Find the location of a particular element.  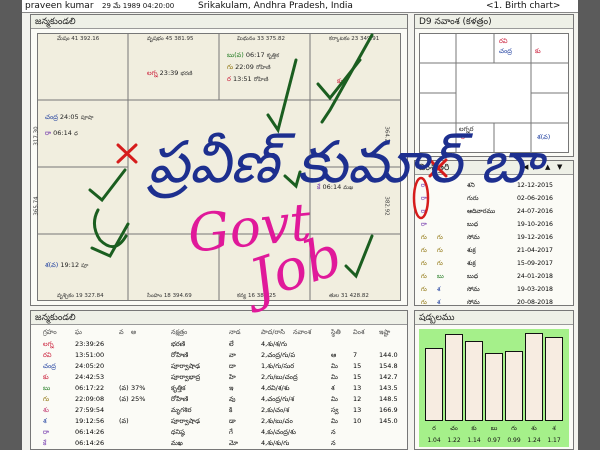

shadbala-bar-value: 1.14 is located at coordinates (474, 440).